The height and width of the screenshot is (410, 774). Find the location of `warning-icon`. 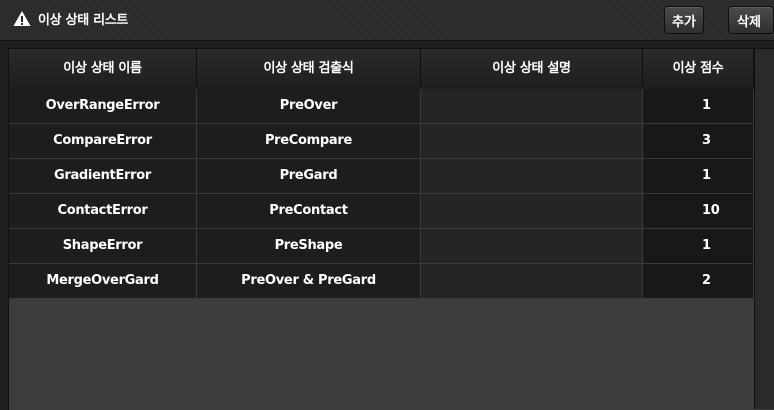

warning-icon is located at coordinates (22, 18).